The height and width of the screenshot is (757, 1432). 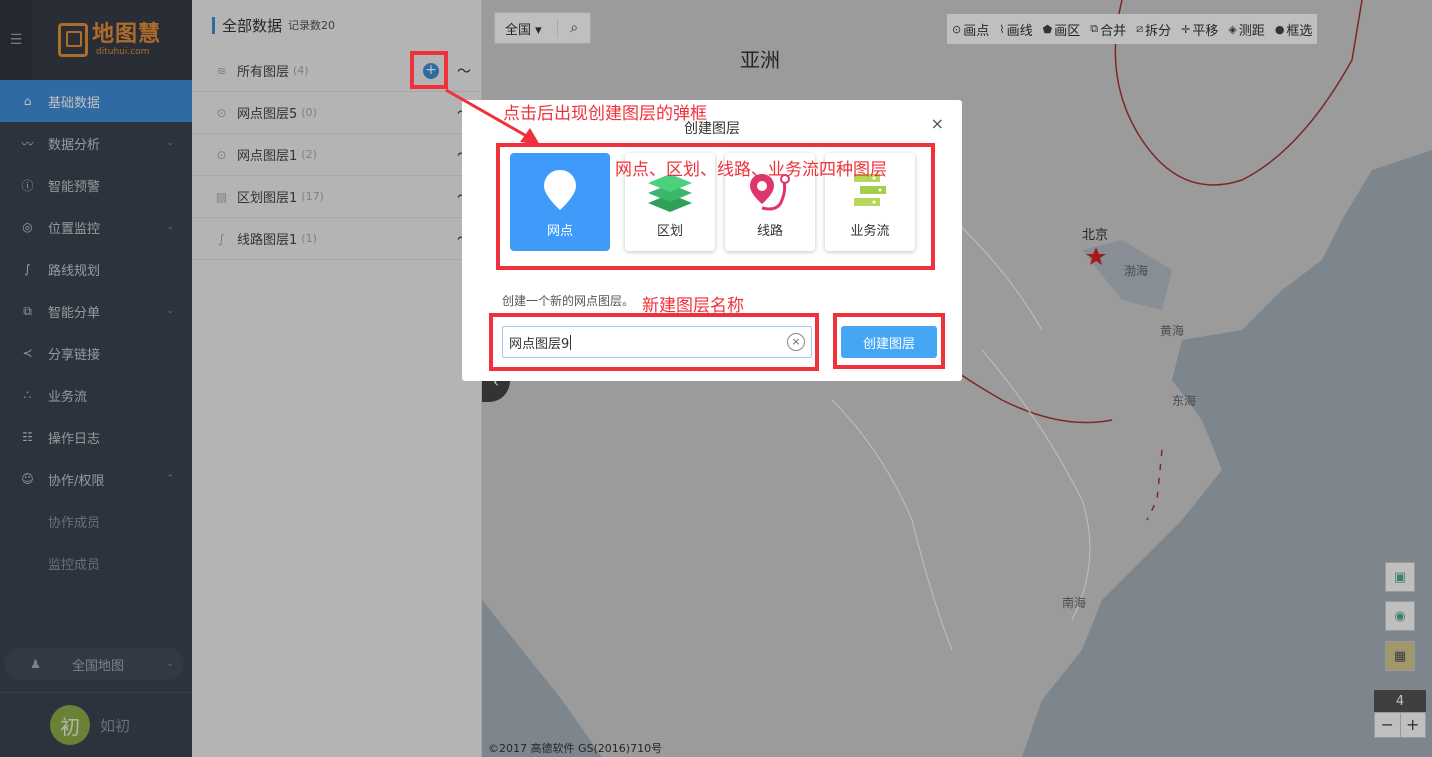 What do you see at coordinates (654, 342) in the screenshot?
I see `annotation-box-name` at bounding box center [654, 342].